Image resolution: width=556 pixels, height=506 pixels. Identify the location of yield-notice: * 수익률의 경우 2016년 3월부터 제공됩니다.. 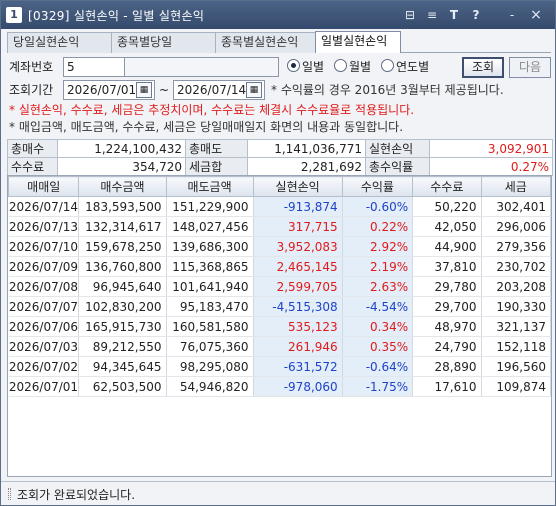
(387, 90).